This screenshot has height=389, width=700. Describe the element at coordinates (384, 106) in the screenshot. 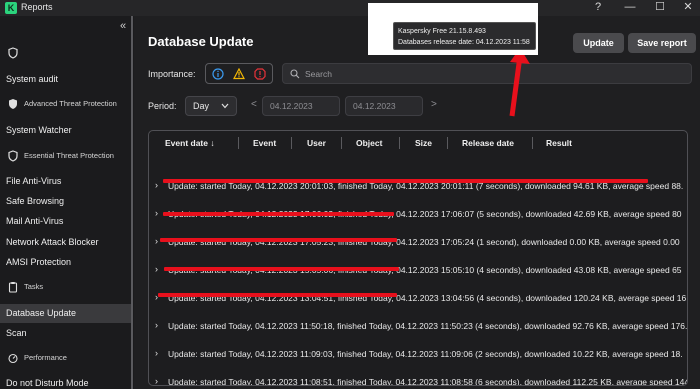

I see `date-to-field: 04.12.2023` at that location.